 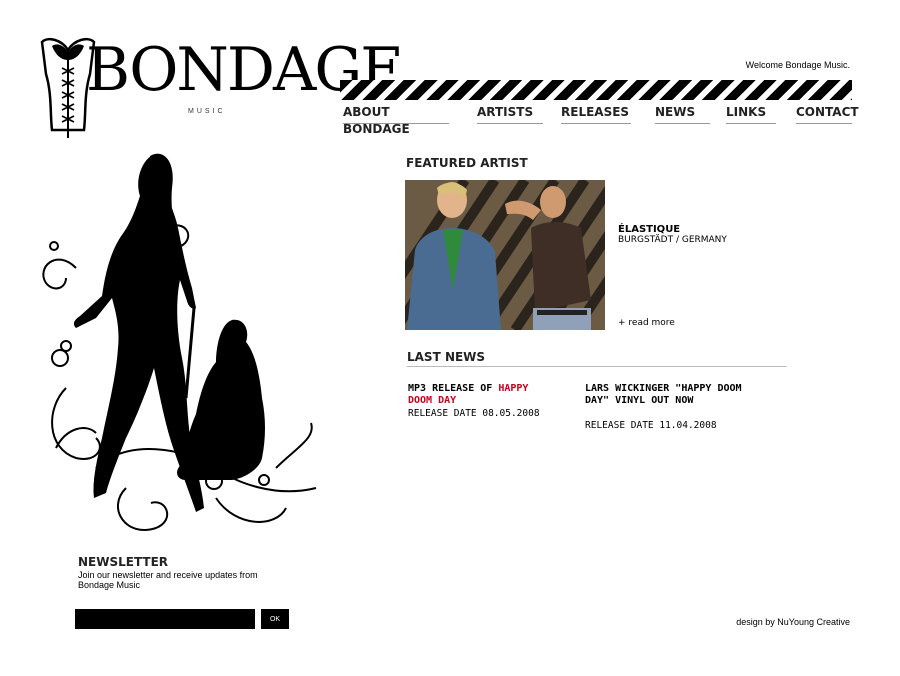 What do you see at coordinates (797, 65) in the screenshot?
I see `welcome-text: Welcome Bondage Music.` at bounding box center [797, 65].